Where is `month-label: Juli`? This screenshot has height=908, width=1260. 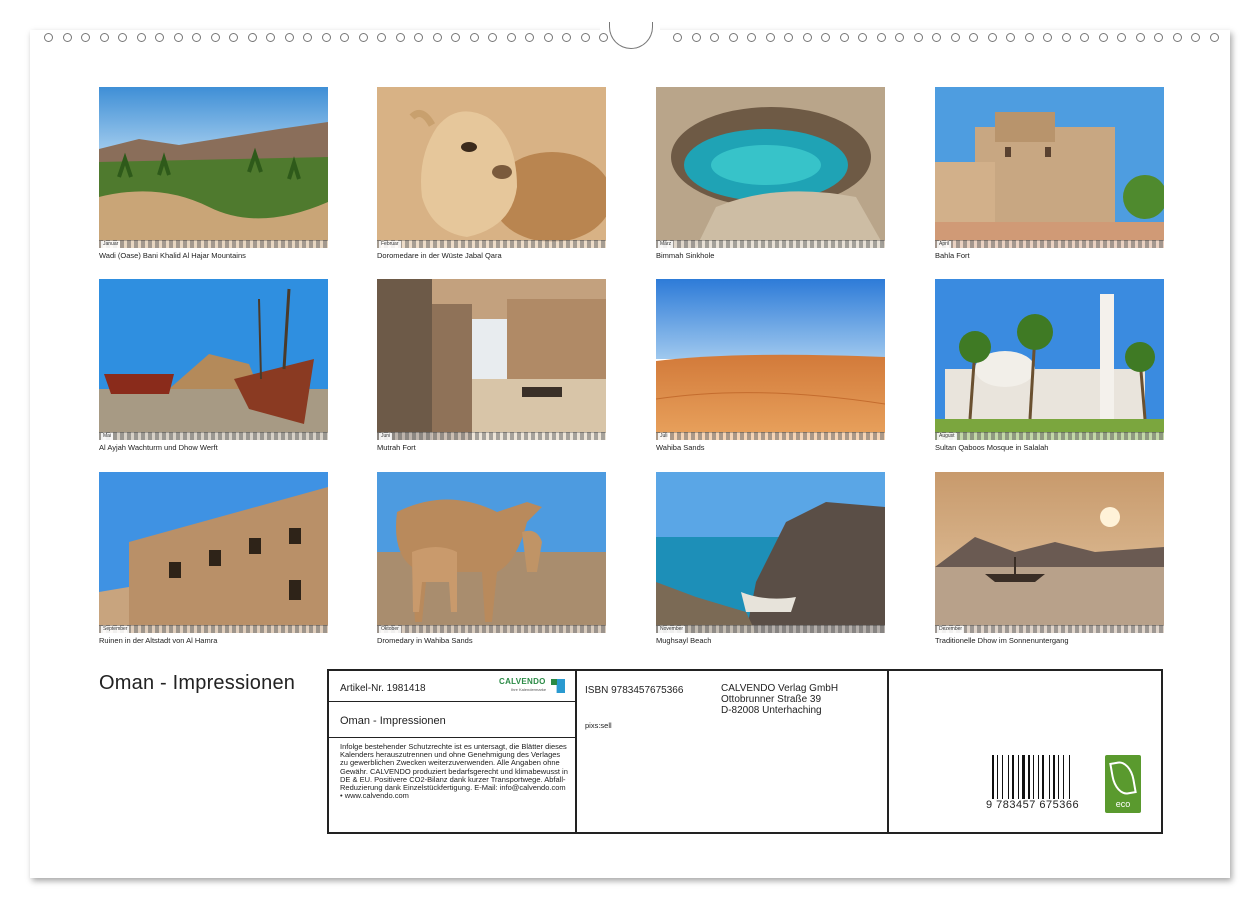
month-label: Juli is located at coordinates (664, 436).